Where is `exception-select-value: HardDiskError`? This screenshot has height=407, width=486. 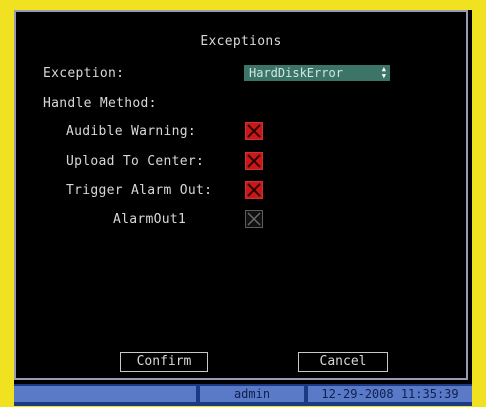
exception-select-value: HardDiskError is located at coordinates (296, 73).